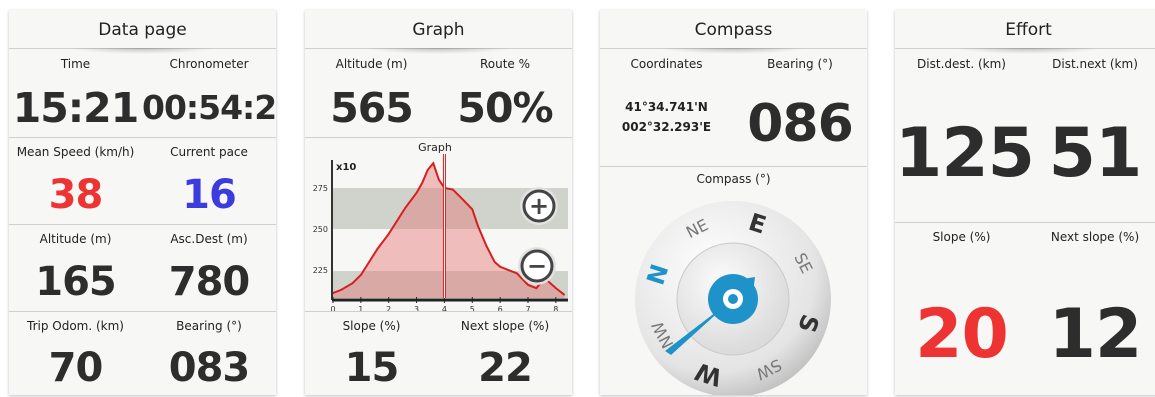 The image size is (1155, 397). What do you see at coordinates (800, 124) in the screenshot?
I see `cell-value: 086` at bounding box center [800, 124].